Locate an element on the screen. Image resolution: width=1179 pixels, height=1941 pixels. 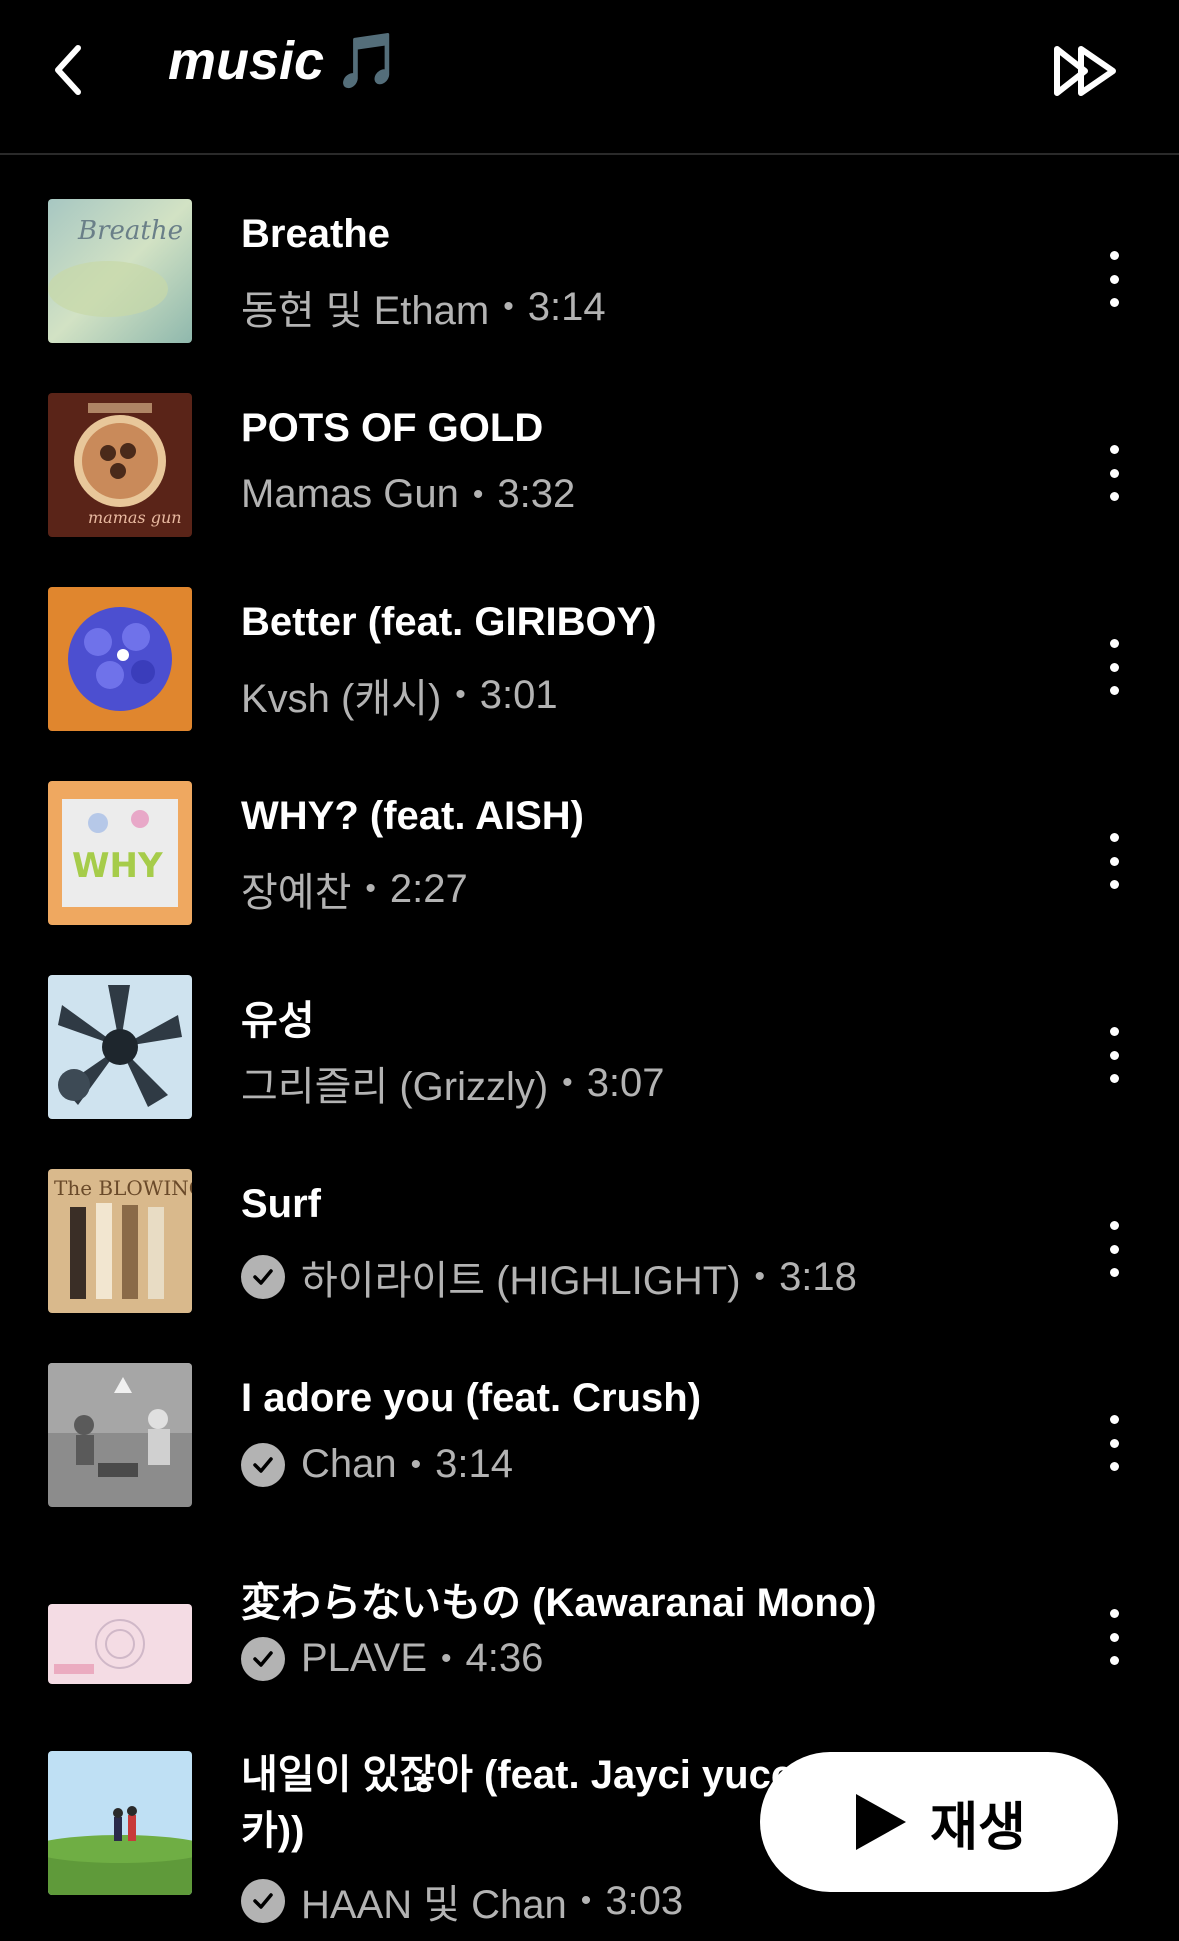
song-duration: 3:03 is located at coordinates (644, 1900).